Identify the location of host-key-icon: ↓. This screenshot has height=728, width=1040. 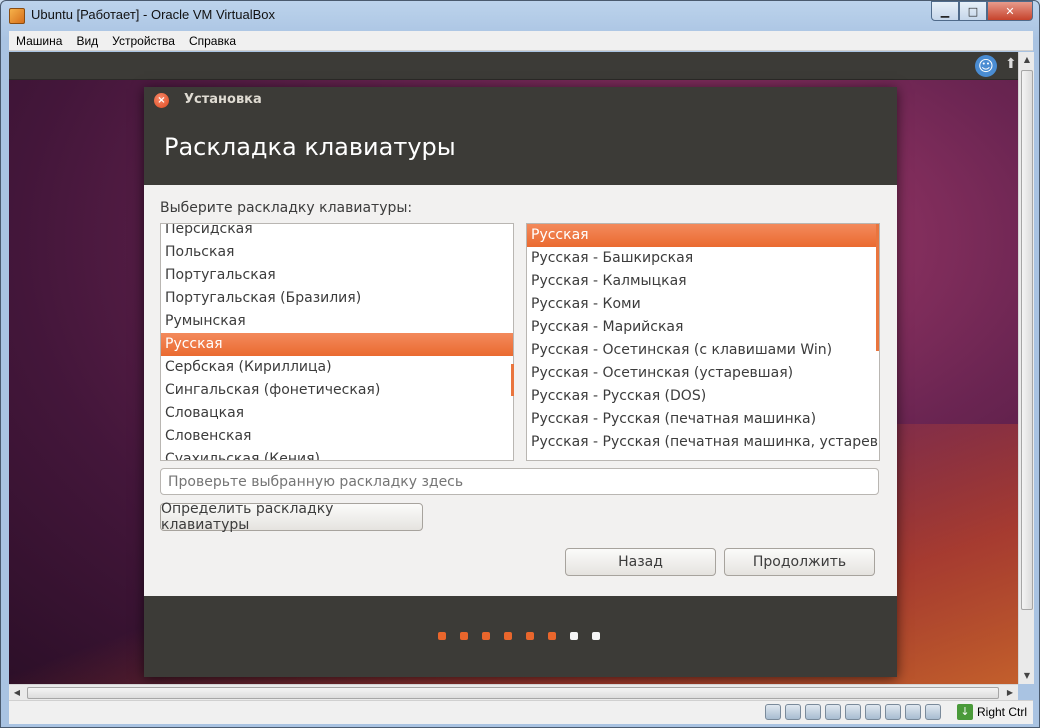
(965, 712).